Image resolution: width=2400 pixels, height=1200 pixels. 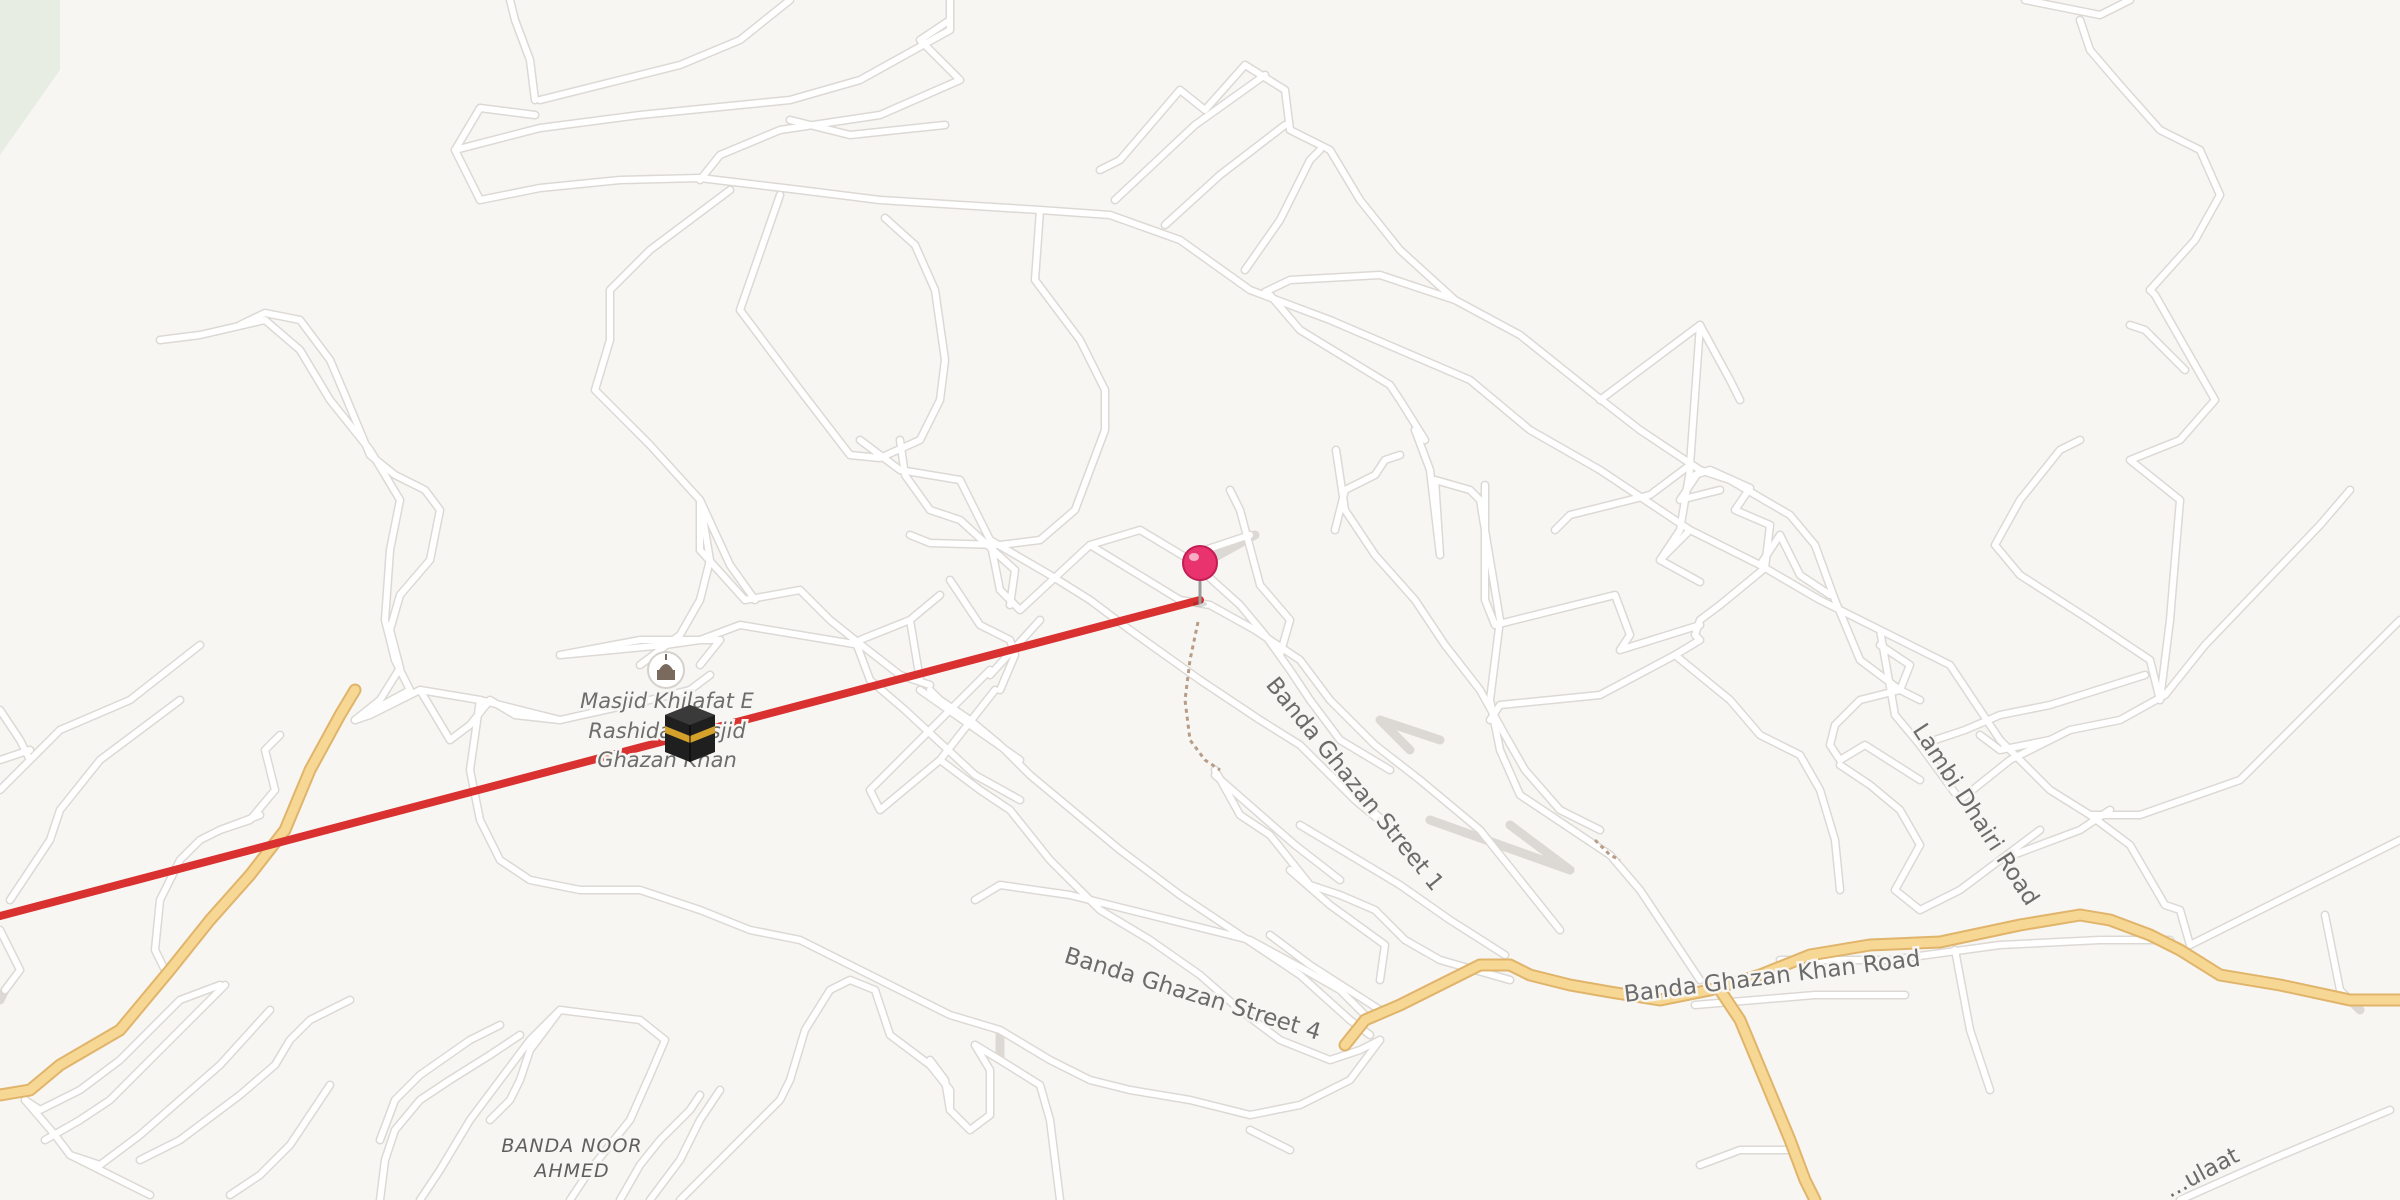 I want to click on kaaba-icon, so click(x=690, y=733).